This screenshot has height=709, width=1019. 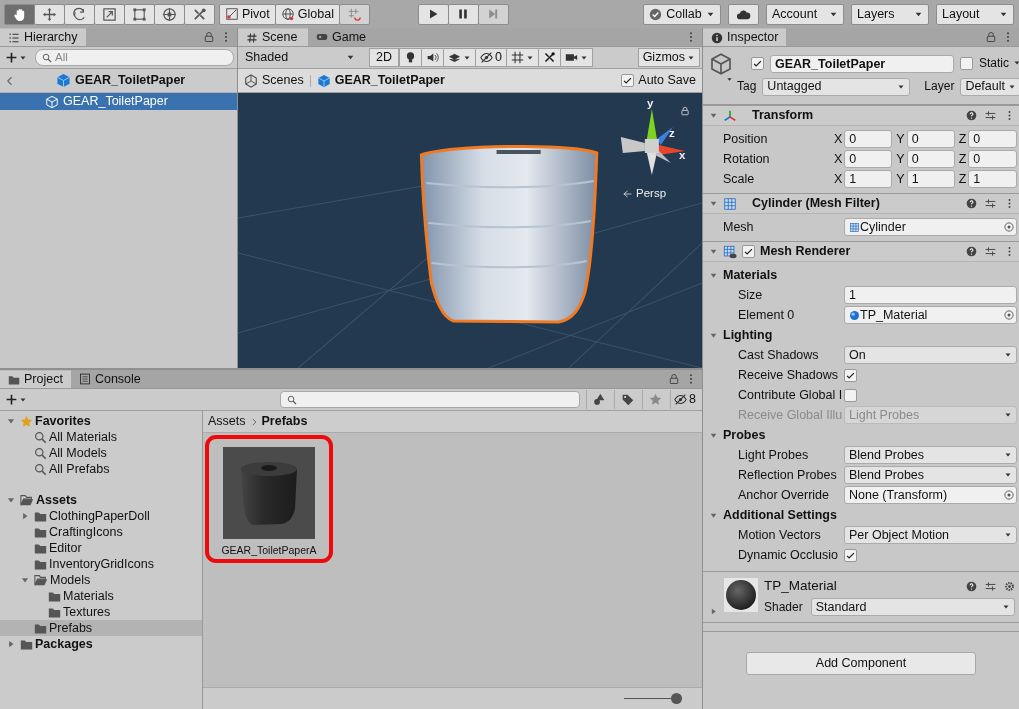 I want to click on object-field: TP_Material, so click(x=930, y=315).